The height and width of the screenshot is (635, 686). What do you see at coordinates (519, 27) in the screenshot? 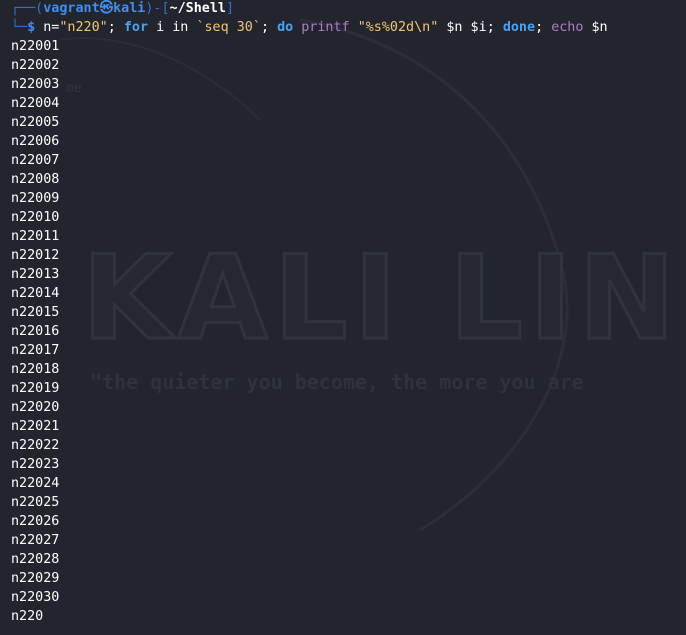
I see `cmd-keyword-done: done` at bounding box center [519, 27].